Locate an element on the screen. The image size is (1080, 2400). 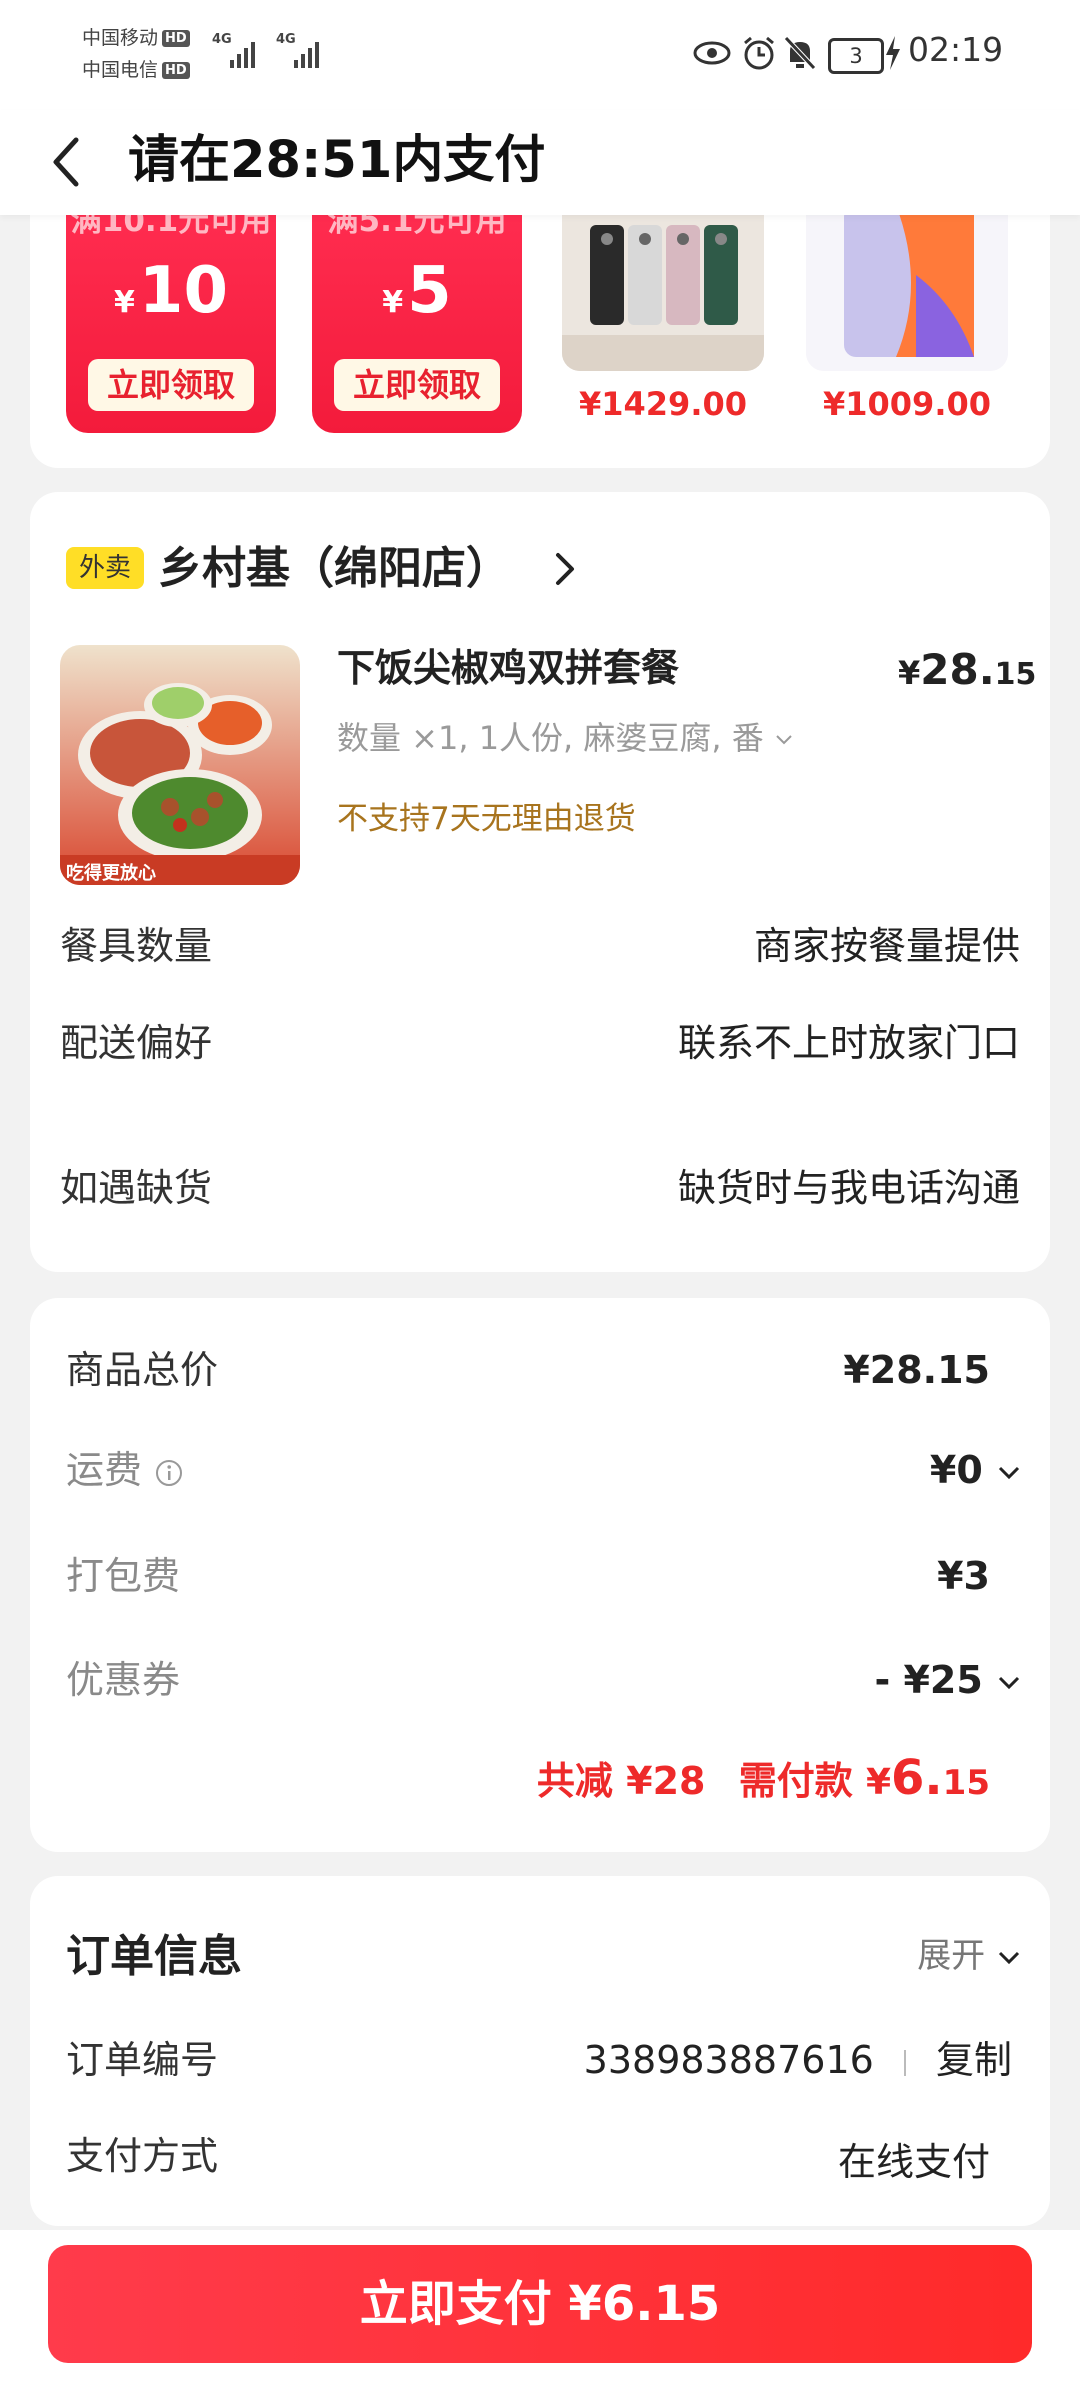
utensils-label: 餐具数量 is located at coordinates (136, 946).